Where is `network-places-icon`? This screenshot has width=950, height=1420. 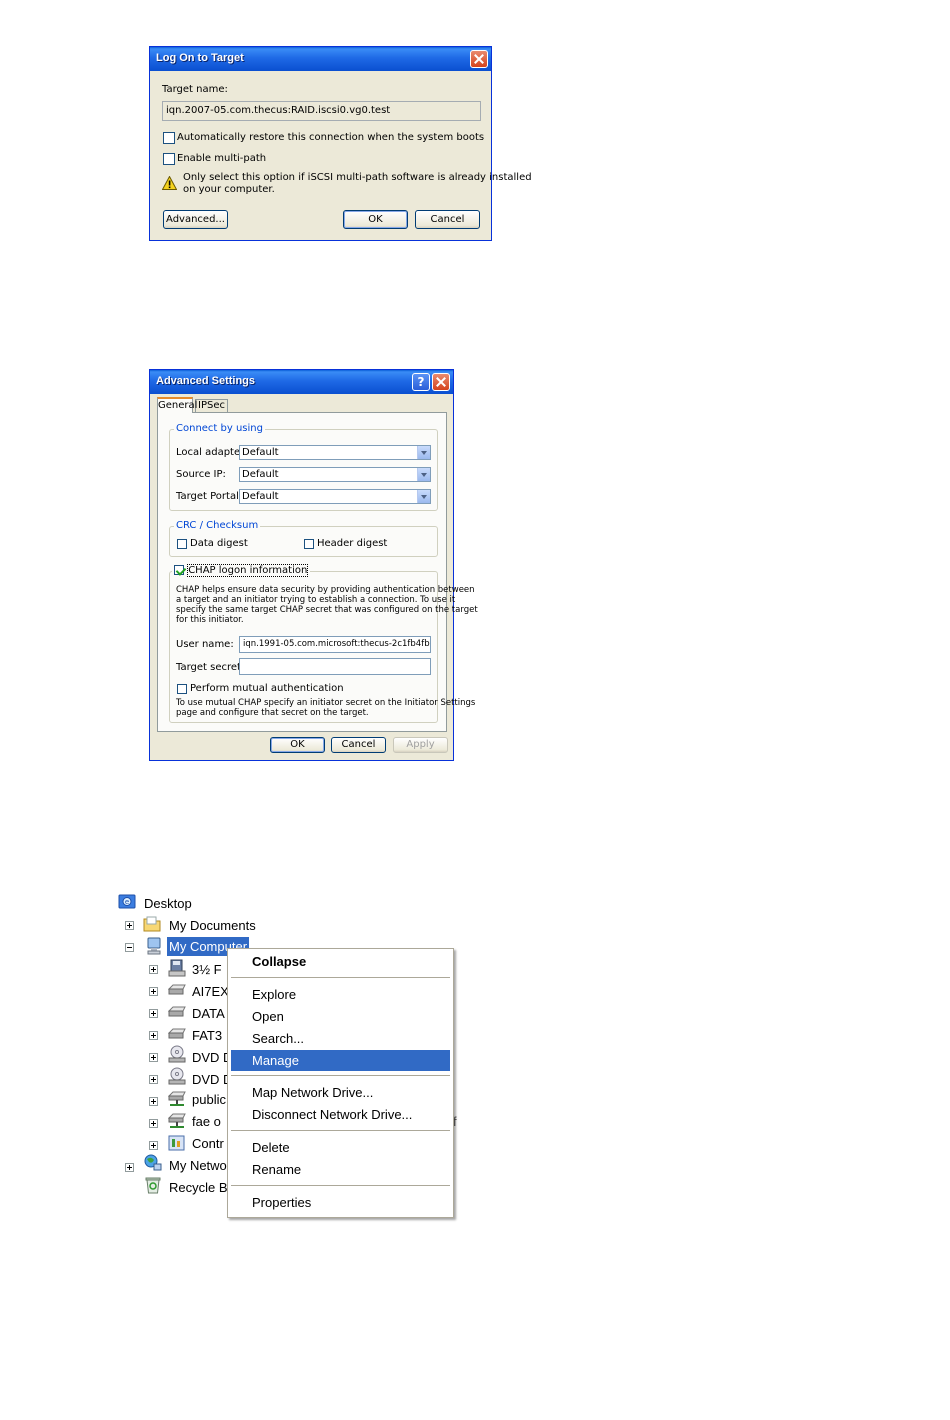
network-places-icon is located at coordinates (153, 1162).